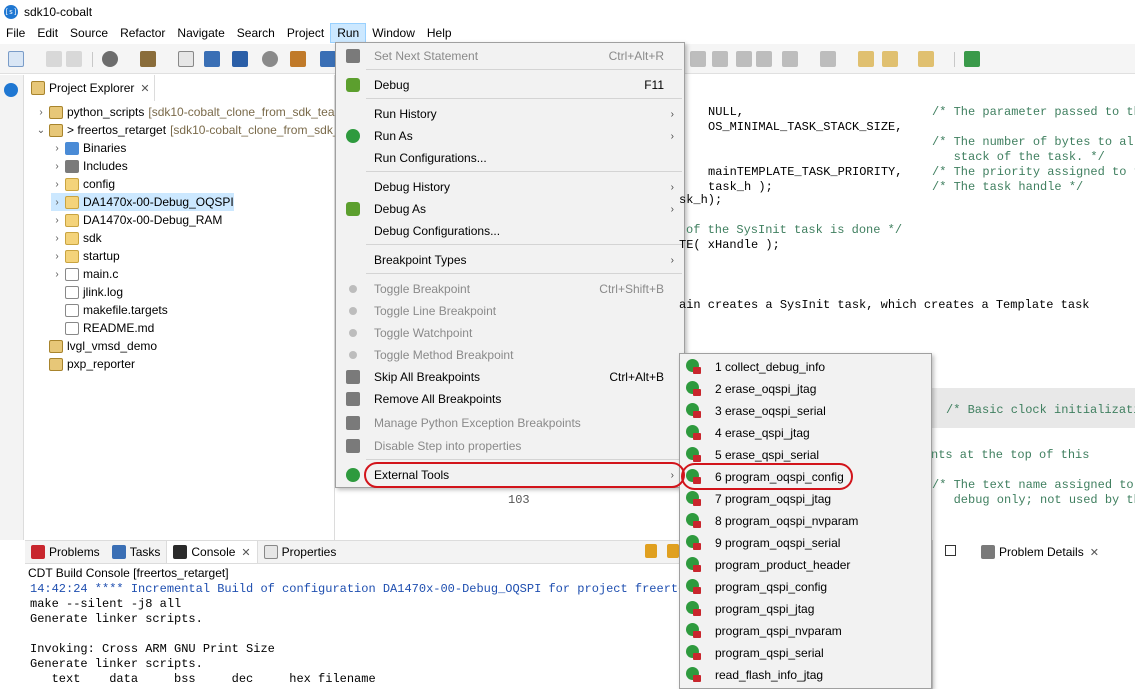  What do you see at coordinates (805, 543) in the screenshot?
I see `external-tool-item: 9 program_oqspi_serial` at bounding box center [805, 543].